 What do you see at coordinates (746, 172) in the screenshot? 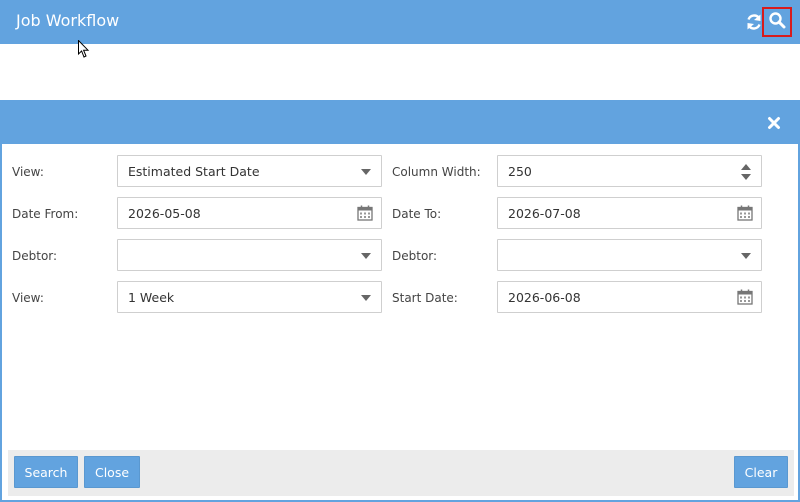
I see `spinner-arrows-icon` at bounding box center [746, 172].